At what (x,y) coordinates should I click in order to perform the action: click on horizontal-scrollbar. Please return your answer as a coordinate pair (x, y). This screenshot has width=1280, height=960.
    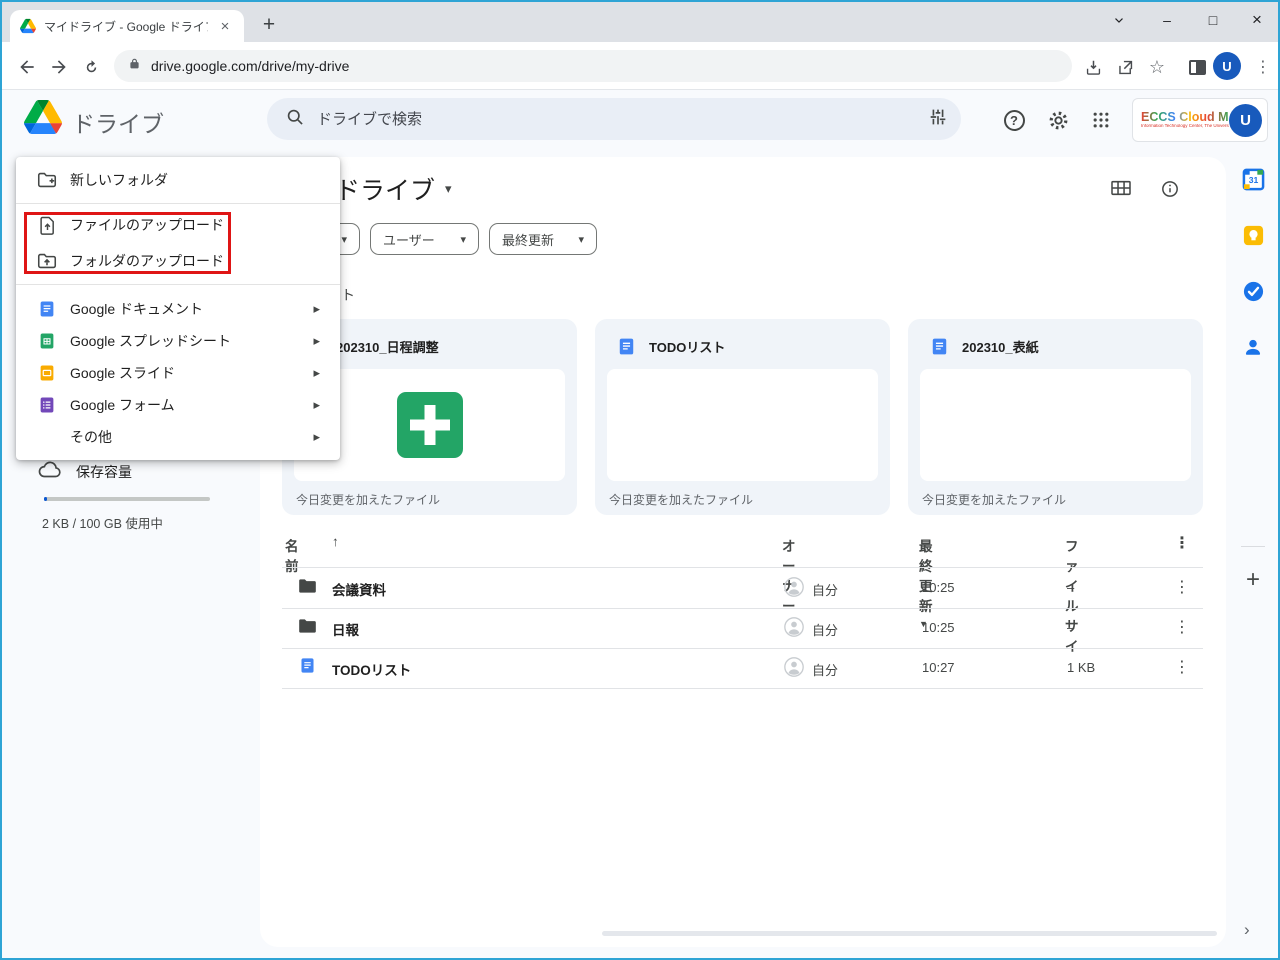
    Looking at the image, I should click on (909, 933).